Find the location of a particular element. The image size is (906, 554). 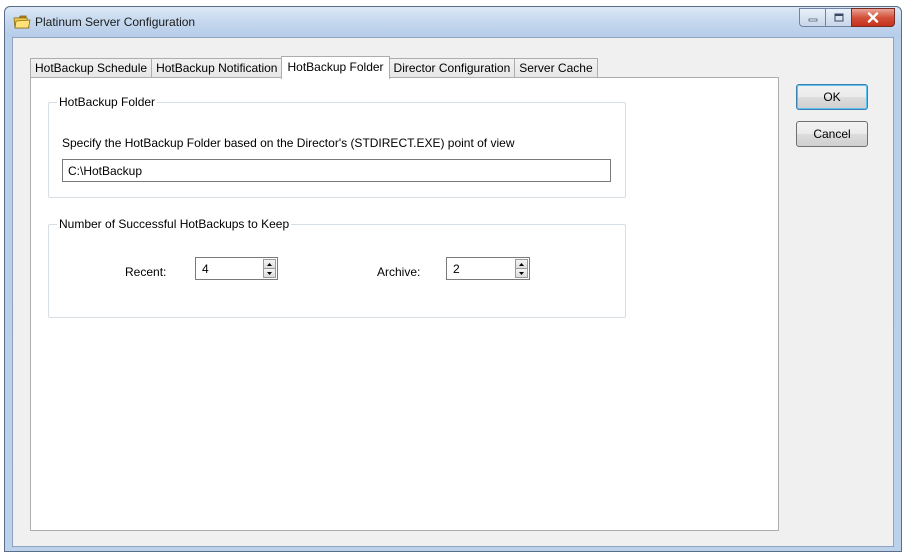

group-title: HotBackup Folder is located at coordinates (107, 102).